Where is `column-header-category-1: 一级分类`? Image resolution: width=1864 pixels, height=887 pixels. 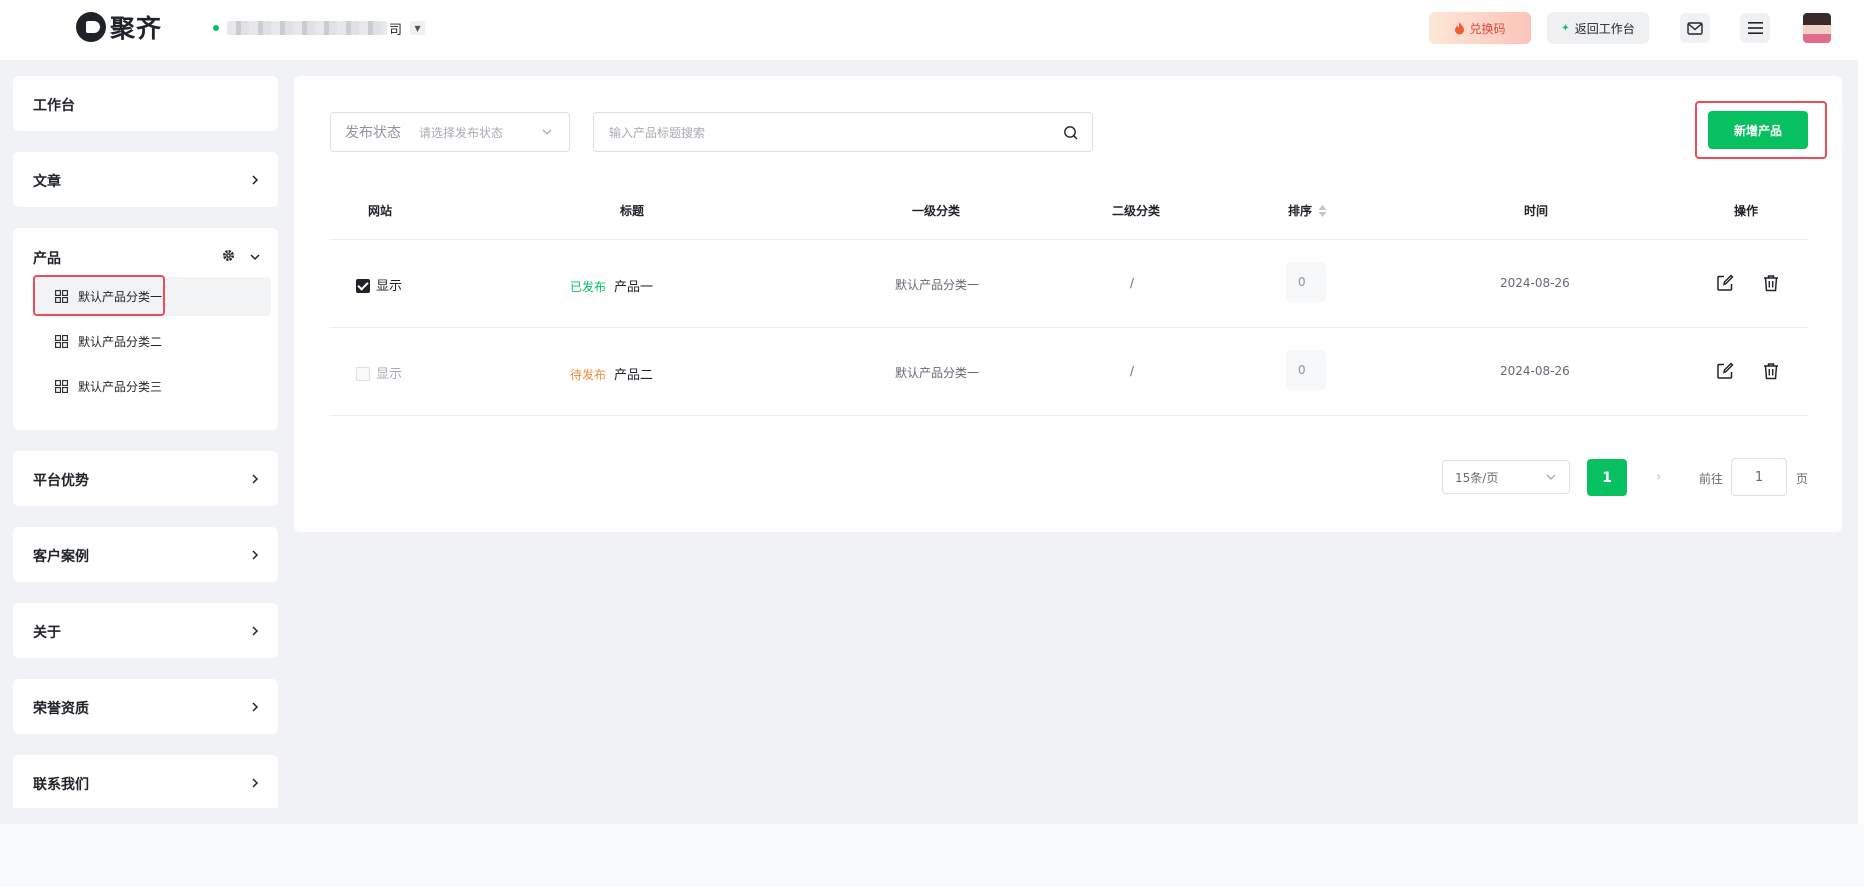
column-header-category-1: 一级分类 is located at coordinates (936, 211).